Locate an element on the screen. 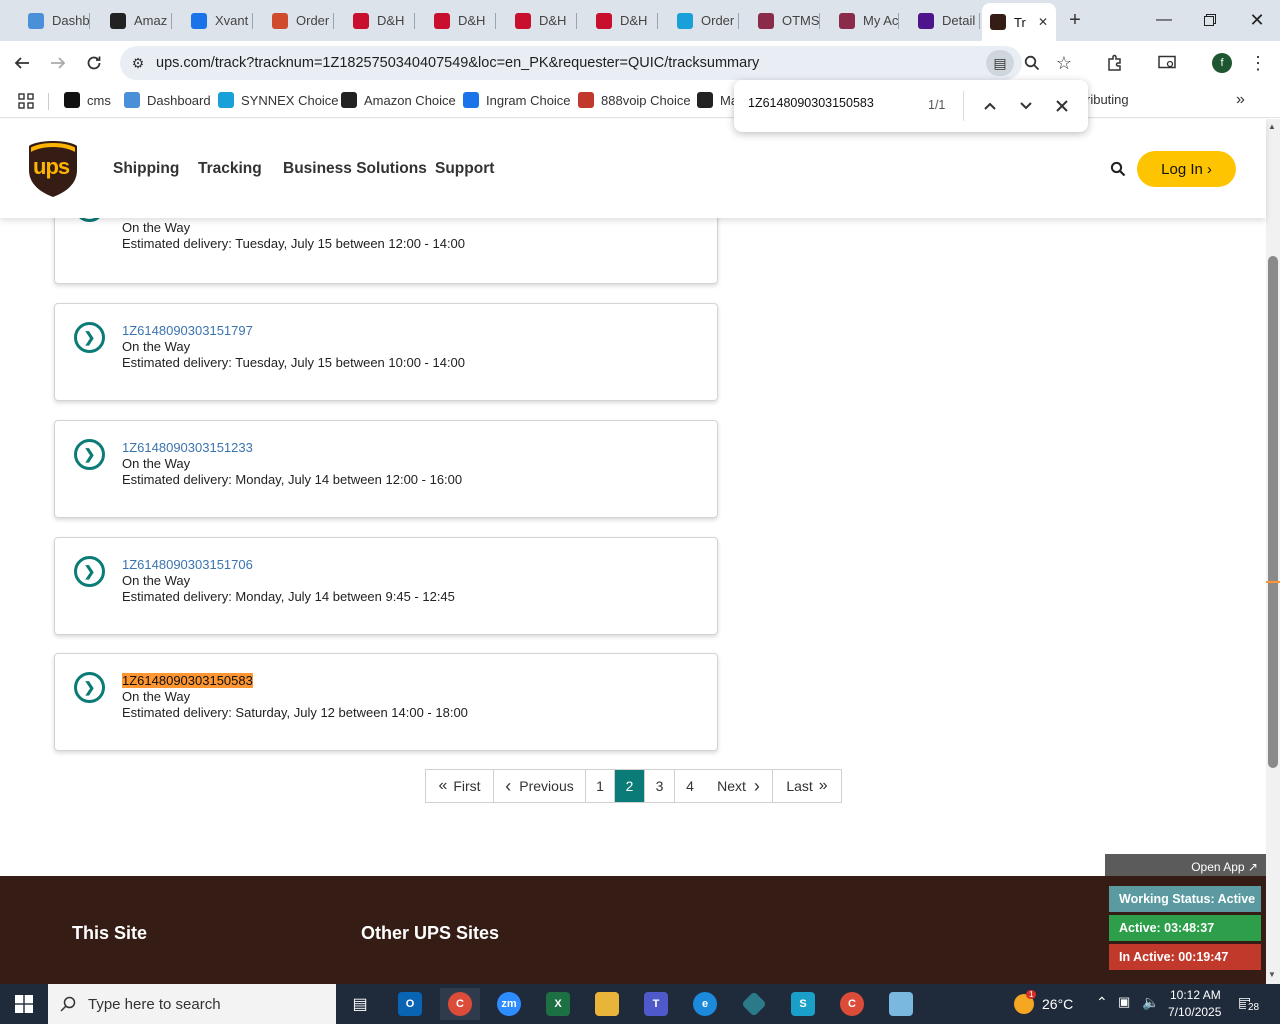  nav-support: Support is located at coordinates (464, 169).